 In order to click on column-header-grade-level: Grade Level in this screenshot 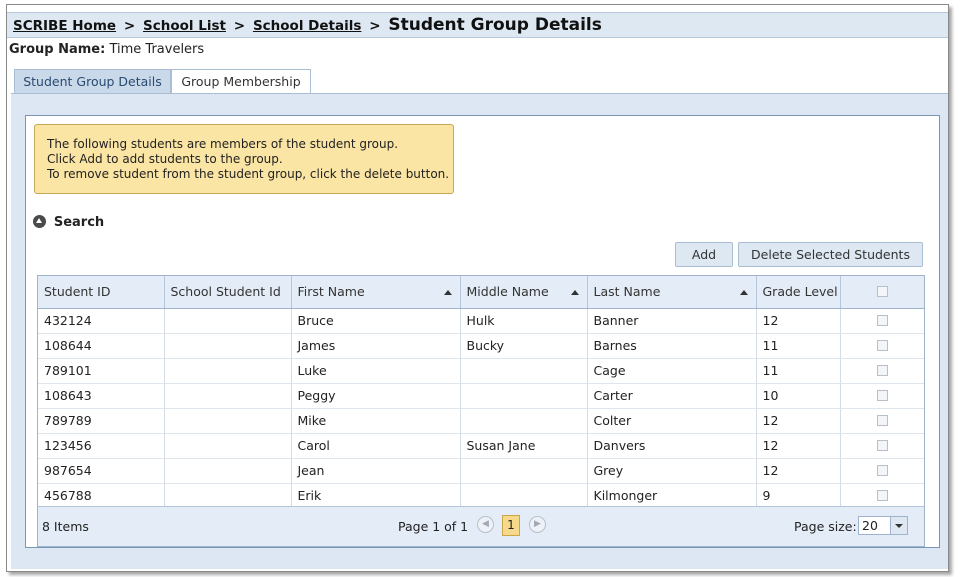, I will do `click(798, 292)`.